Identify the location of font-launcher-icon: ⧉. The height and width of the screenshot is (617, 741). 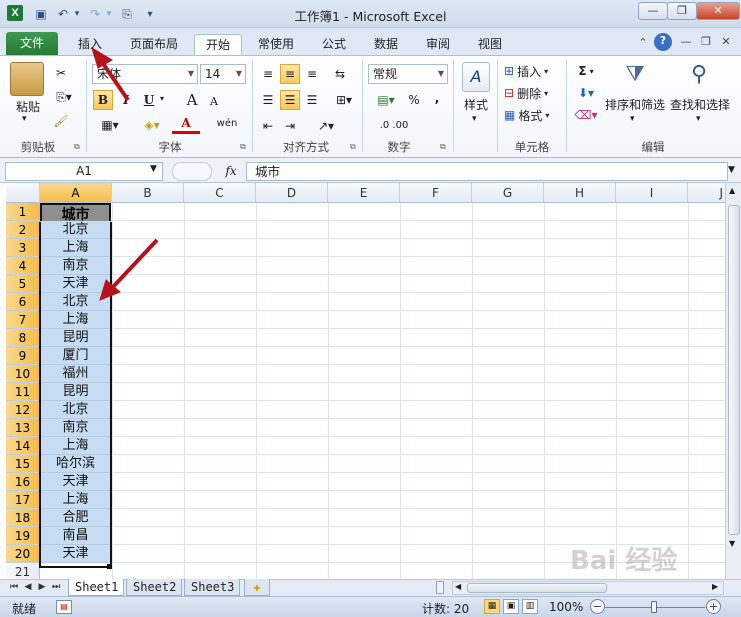
(243, 147).